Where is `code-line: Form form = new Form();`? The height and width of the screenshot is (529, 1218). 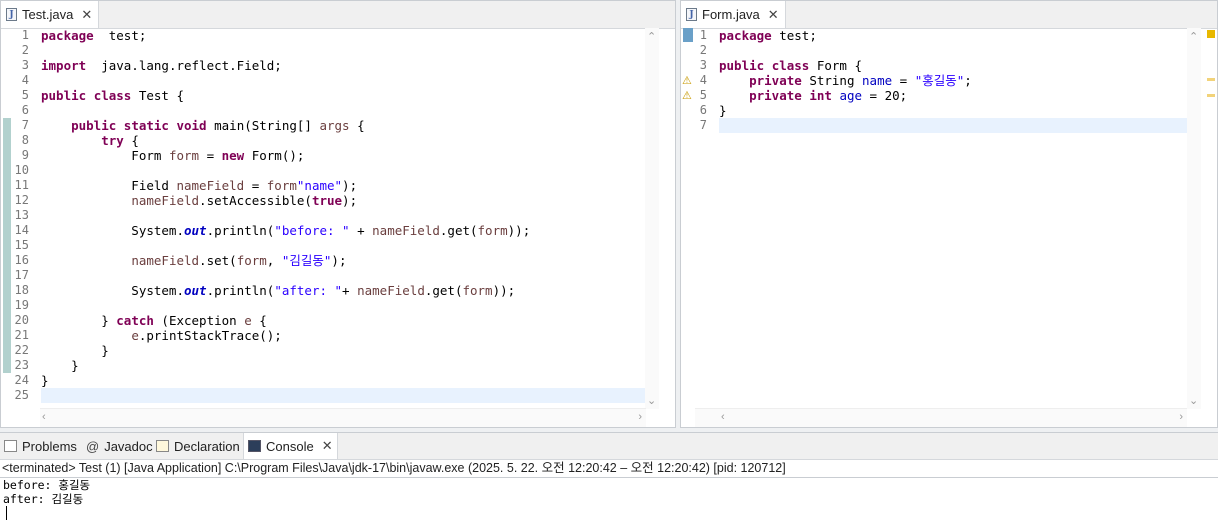 code-line: Form form = new Form(); is located at coordinates (172, 155).